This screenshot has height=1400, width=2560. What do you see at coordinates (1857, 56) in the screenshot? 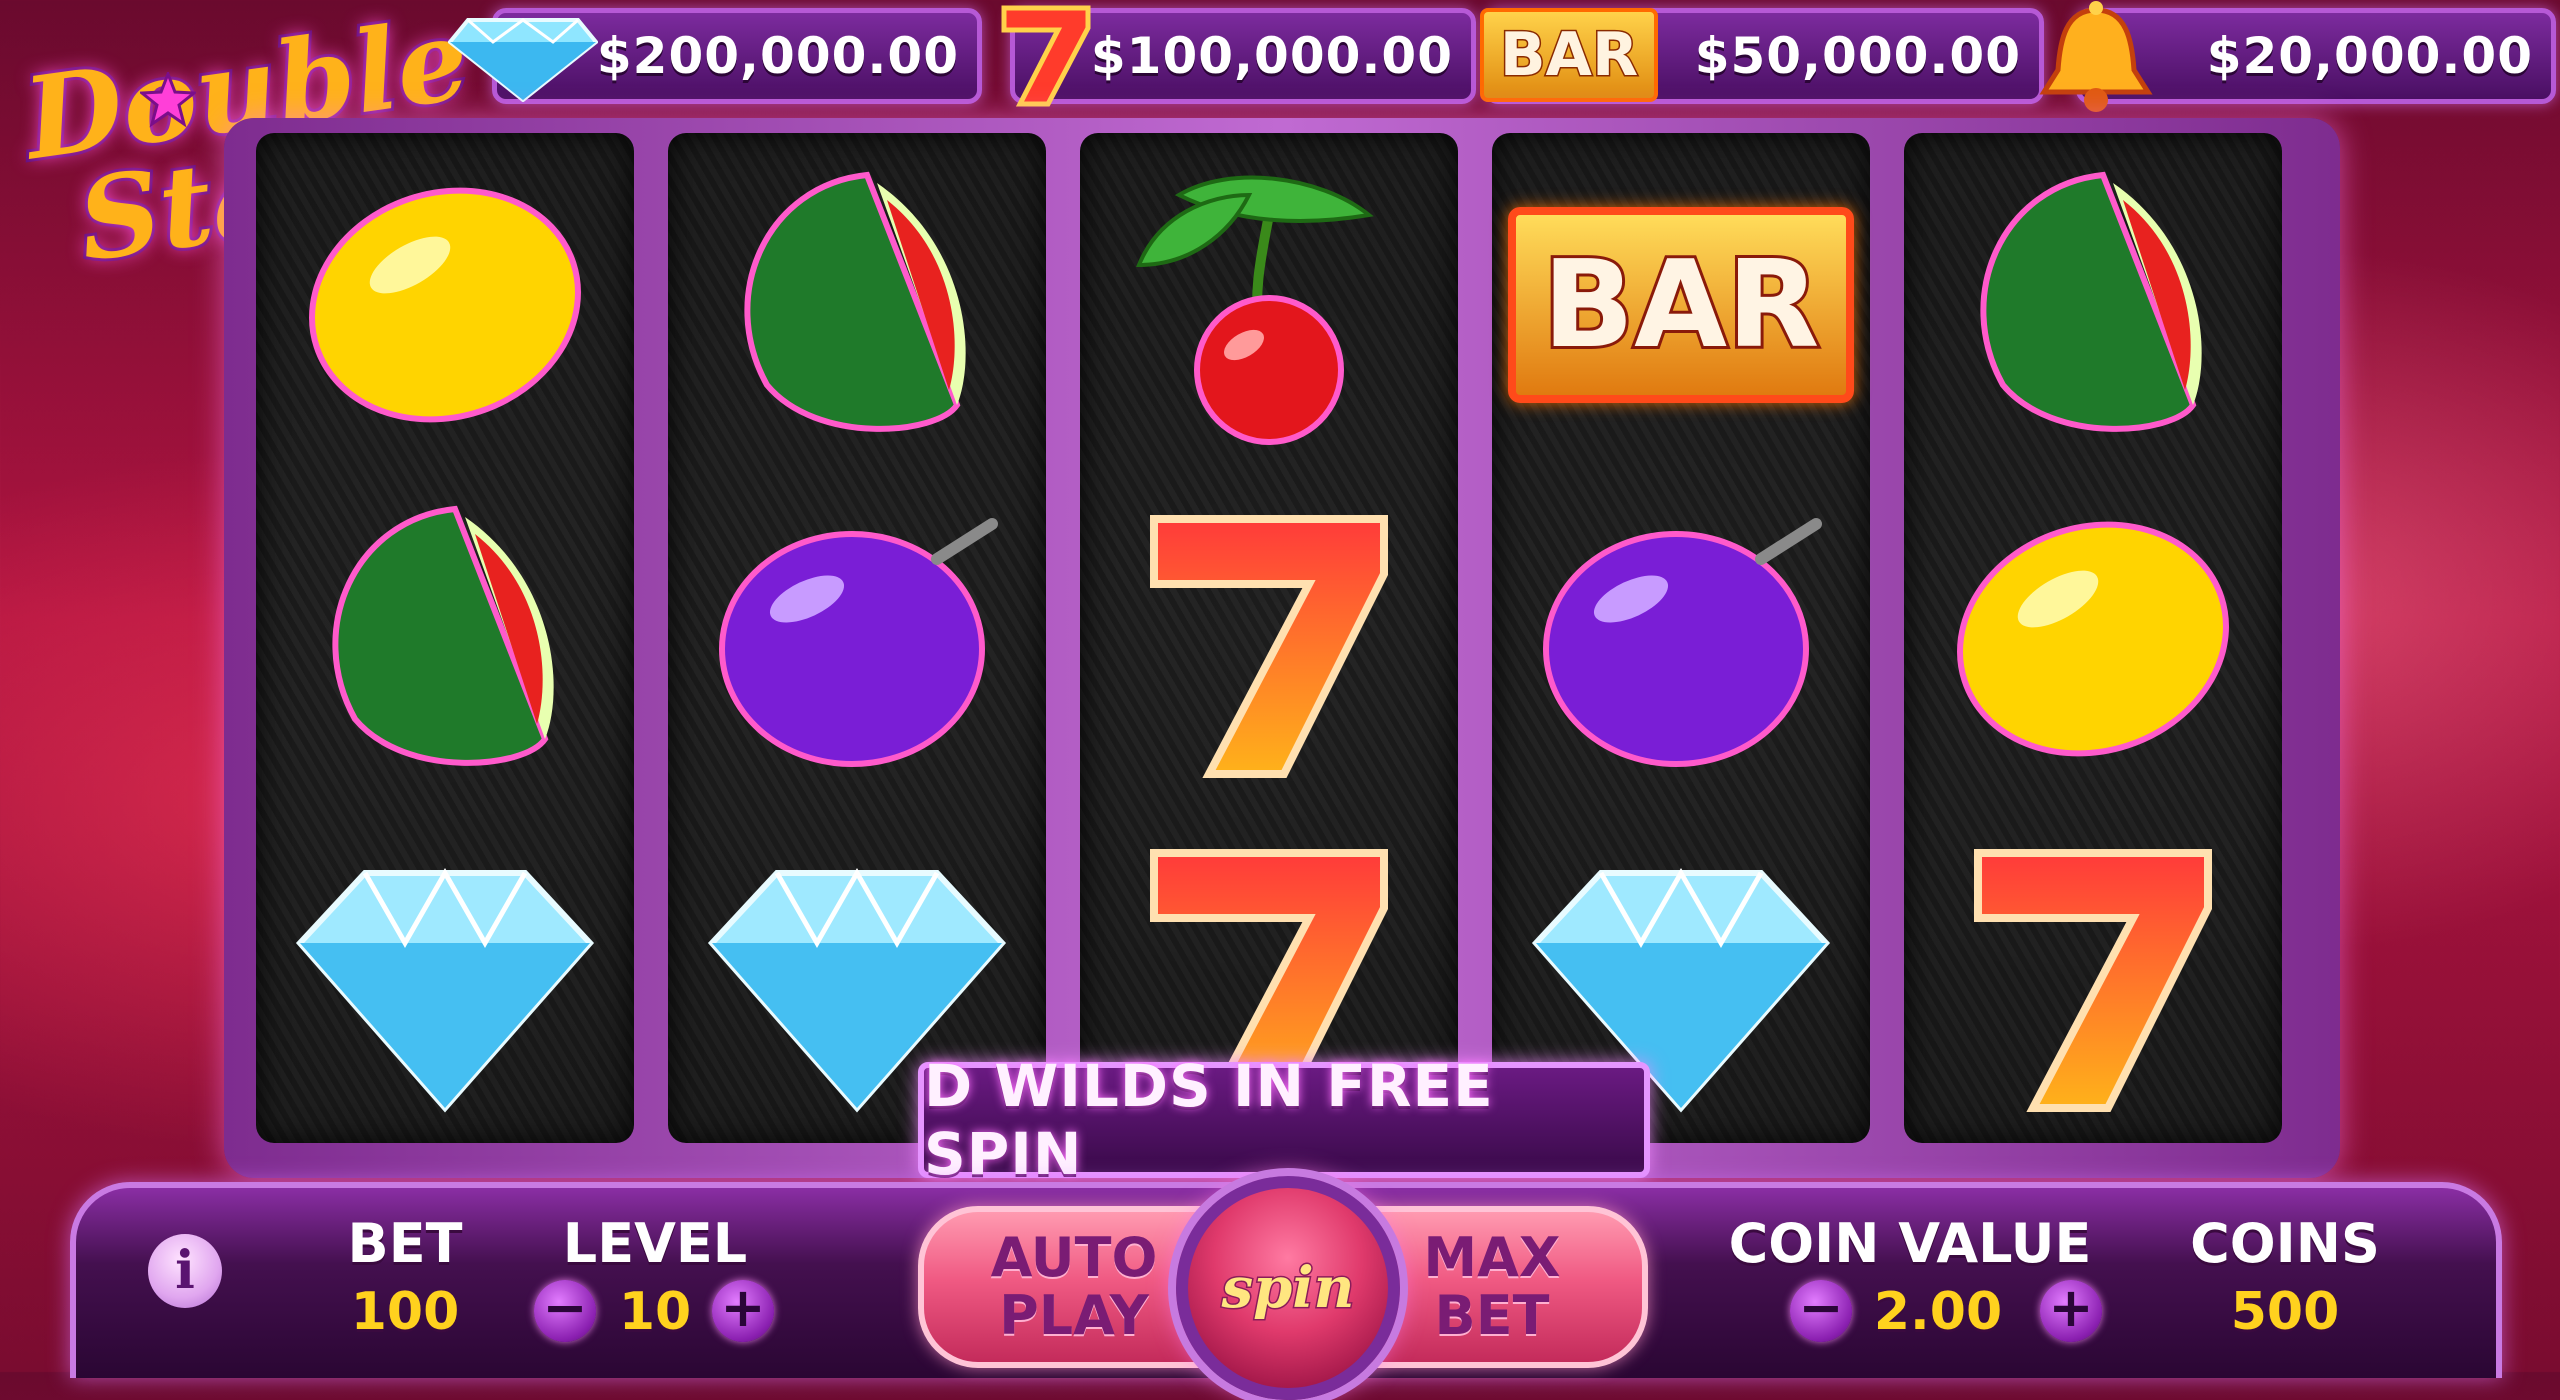
I see `jackpot-bar-value: $50,000.00` at bounding box center [1857, 56].